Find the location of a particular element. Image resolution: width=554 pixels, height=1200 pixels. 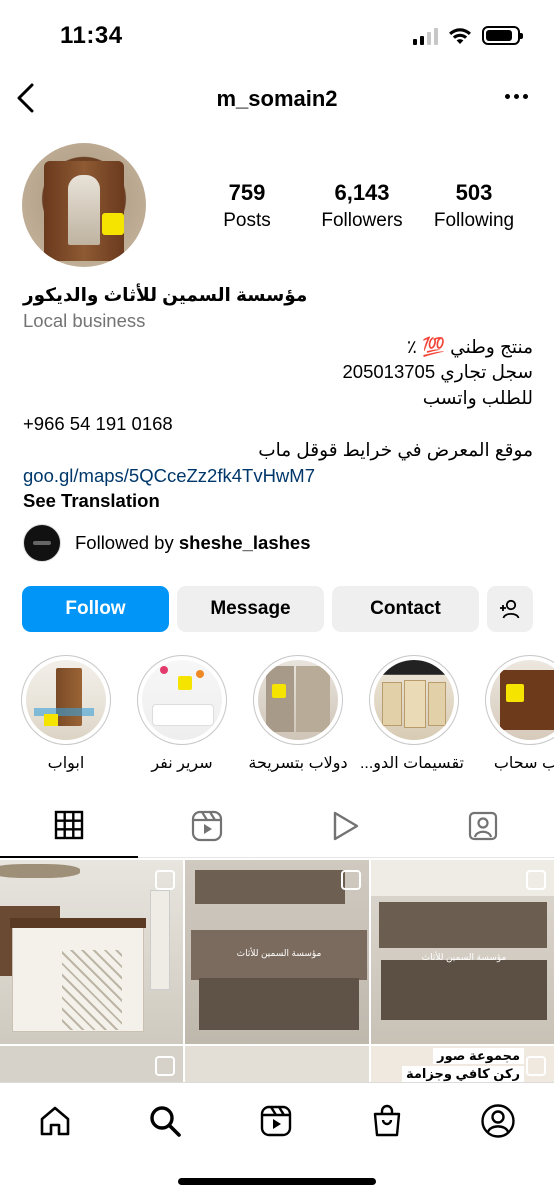

post-thumbnail: مجموعة صور ركن كافي وجزامة is located at coordinates (462, 1064).